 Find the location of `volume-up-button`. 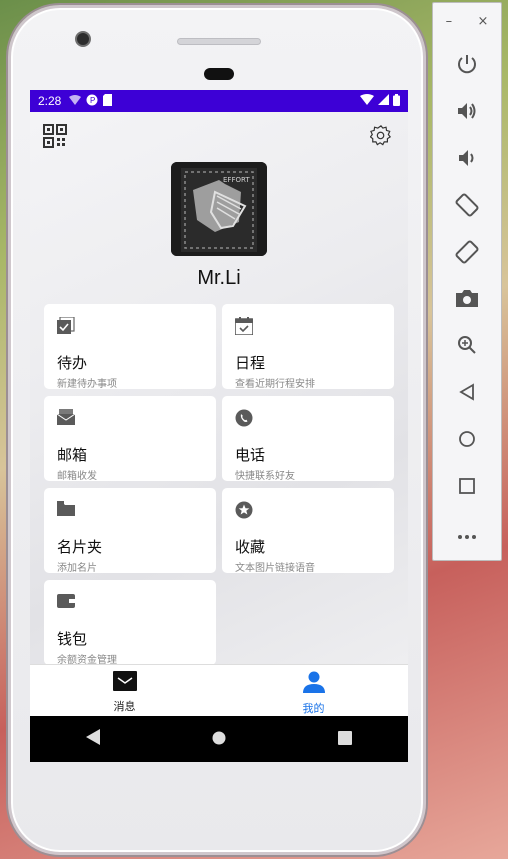

volume-up-button is located at coordinates (467, 113).